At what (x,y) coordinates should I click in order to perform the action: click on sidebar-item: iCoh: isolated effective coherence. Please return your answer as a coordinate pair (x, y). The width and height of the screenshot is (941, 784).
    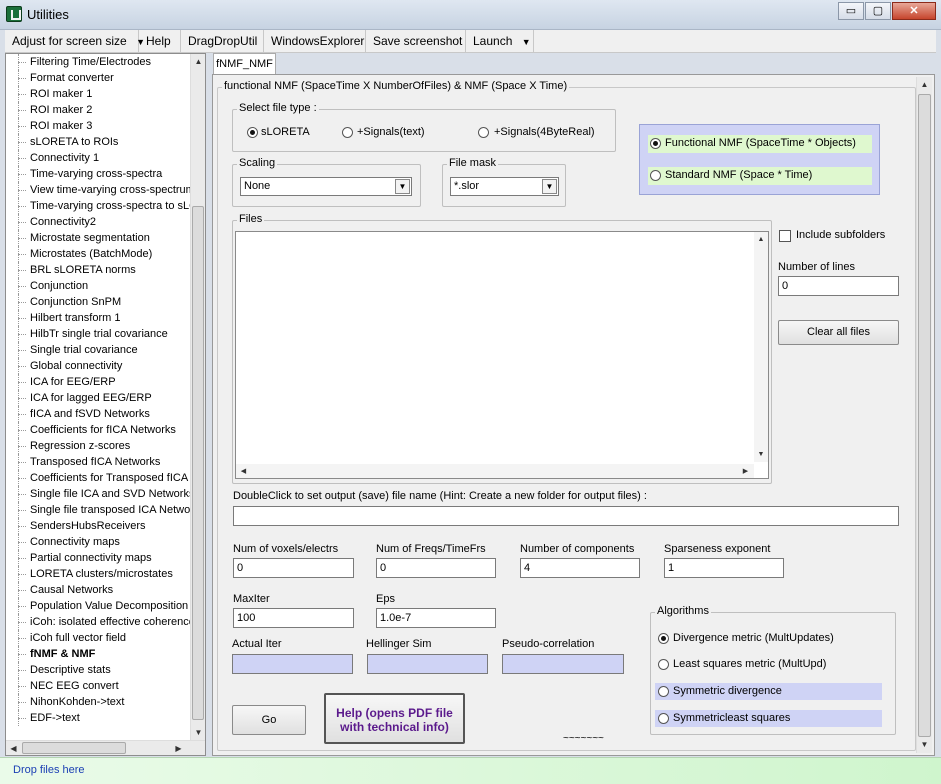
    Looking at the image, I should click on (102, 622).